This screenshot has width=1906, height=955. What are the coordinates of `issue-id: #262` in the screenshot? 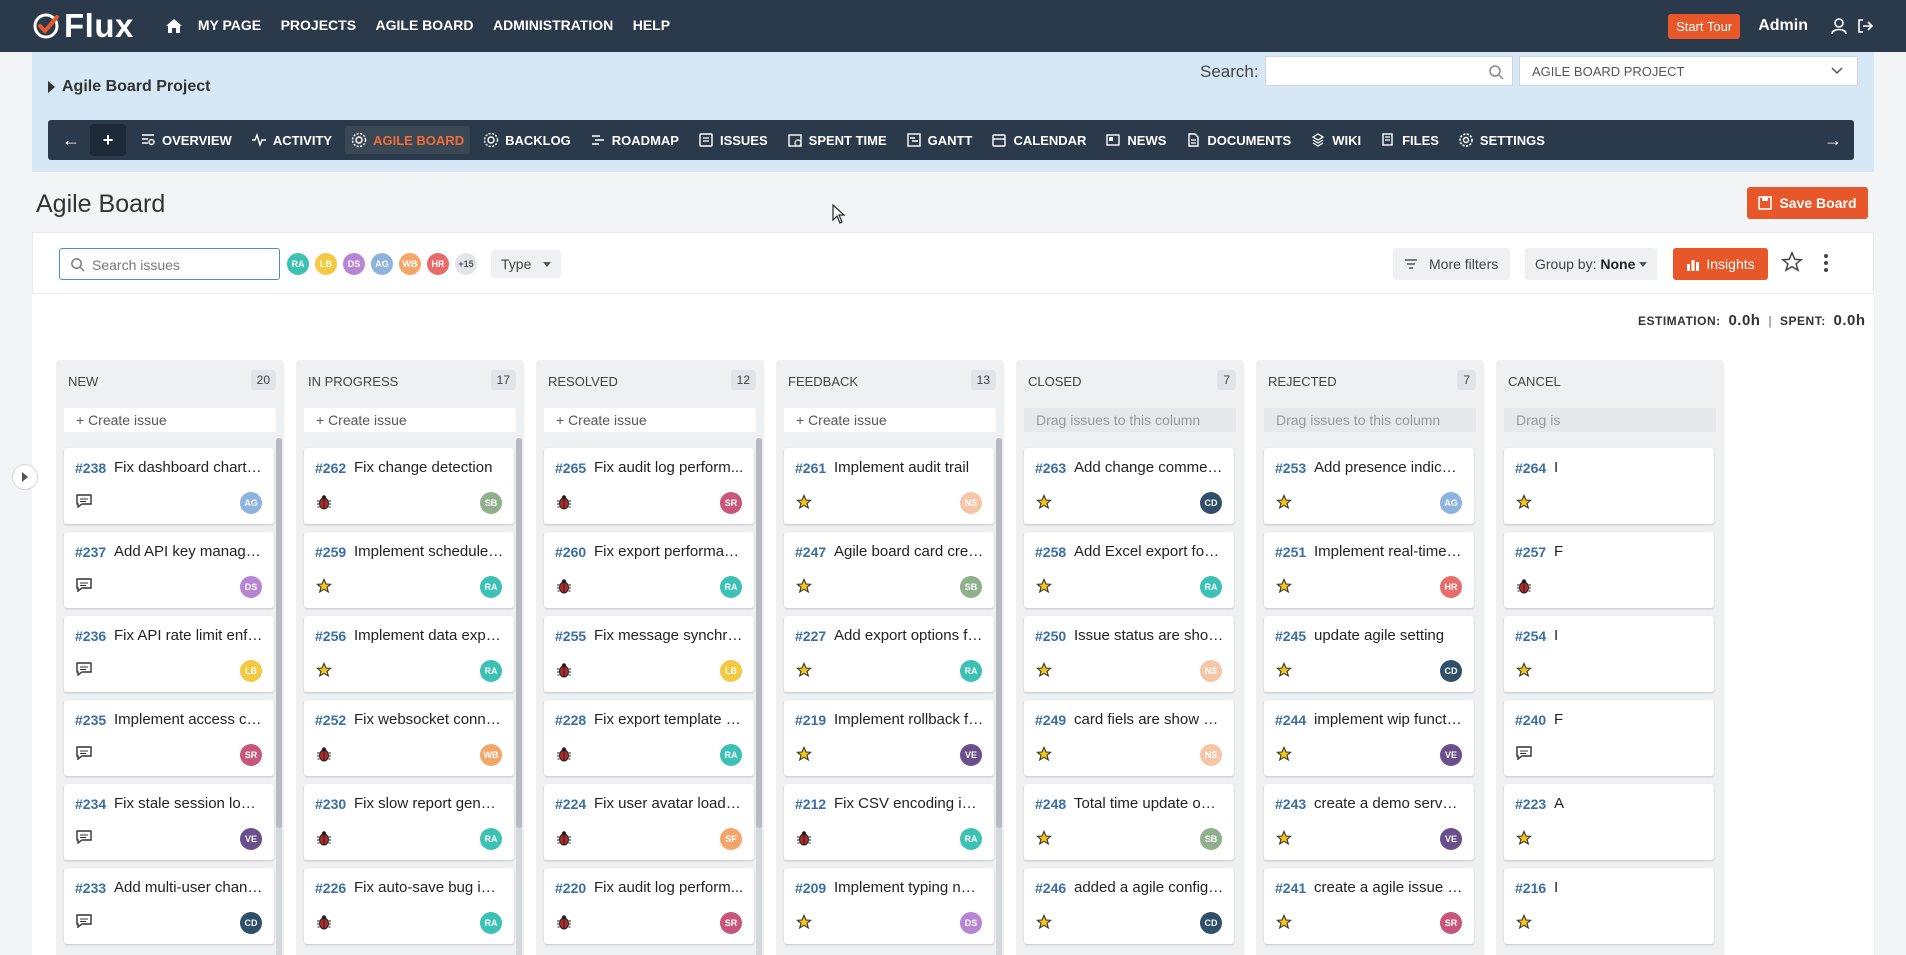 It's located at (330, 468).